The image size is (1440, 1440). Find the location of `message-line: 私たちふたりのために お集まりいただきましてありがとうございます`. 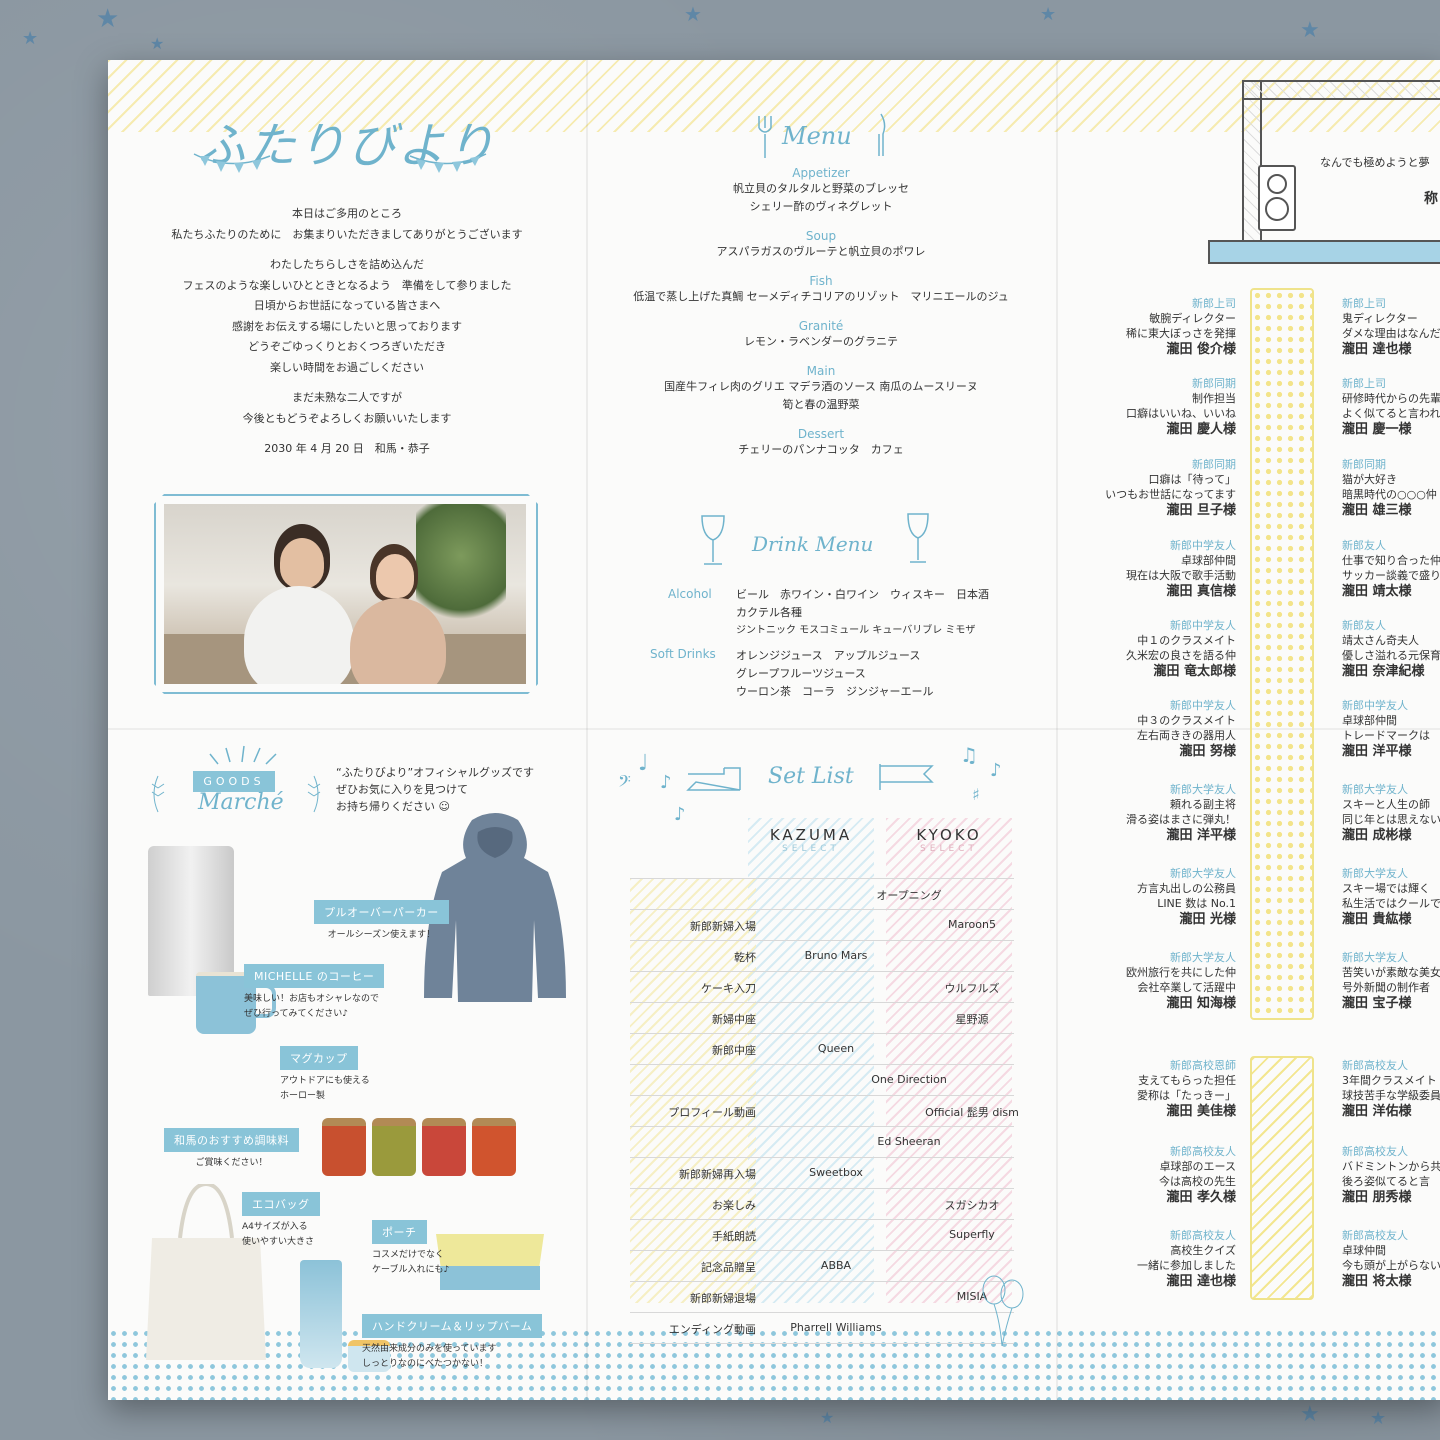

message-line: 私たちふたりのために お集まりいただきましてありがとうございます is located at coordinates (347, 234).